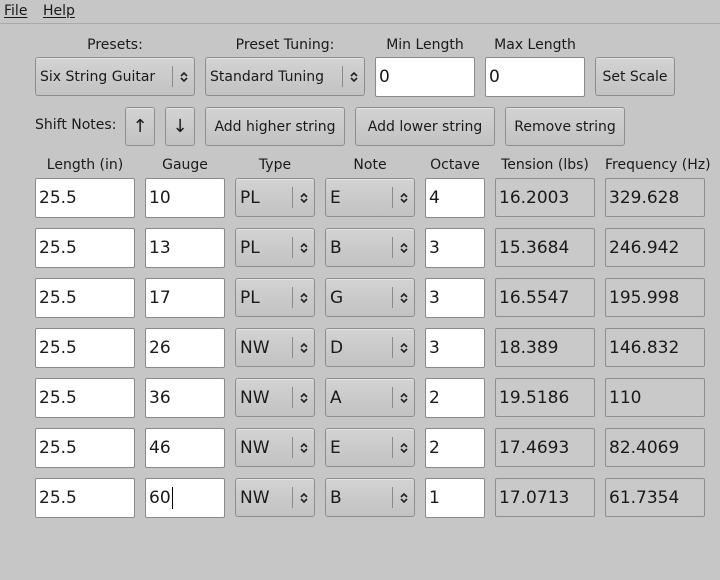 The image size is (720, 580). Describe the element at coordinates (160, 498) in the screenshot. I see `gauge-value: 60` at that location.